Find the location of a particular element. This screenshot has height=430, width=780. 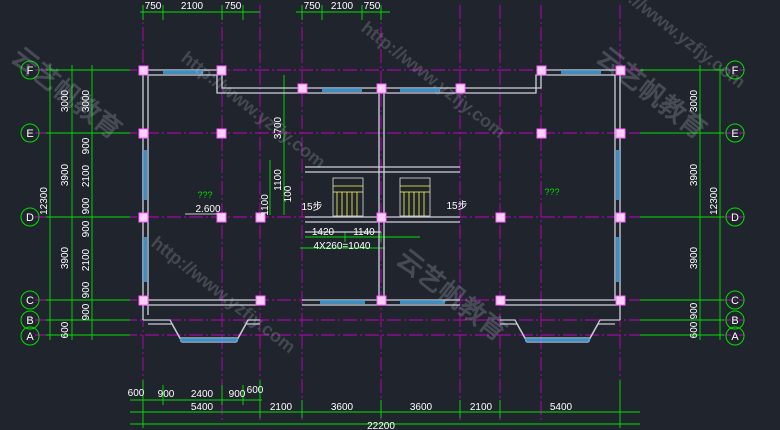

dim-left-inner-6: 900 is located at coordinates (86, 289).